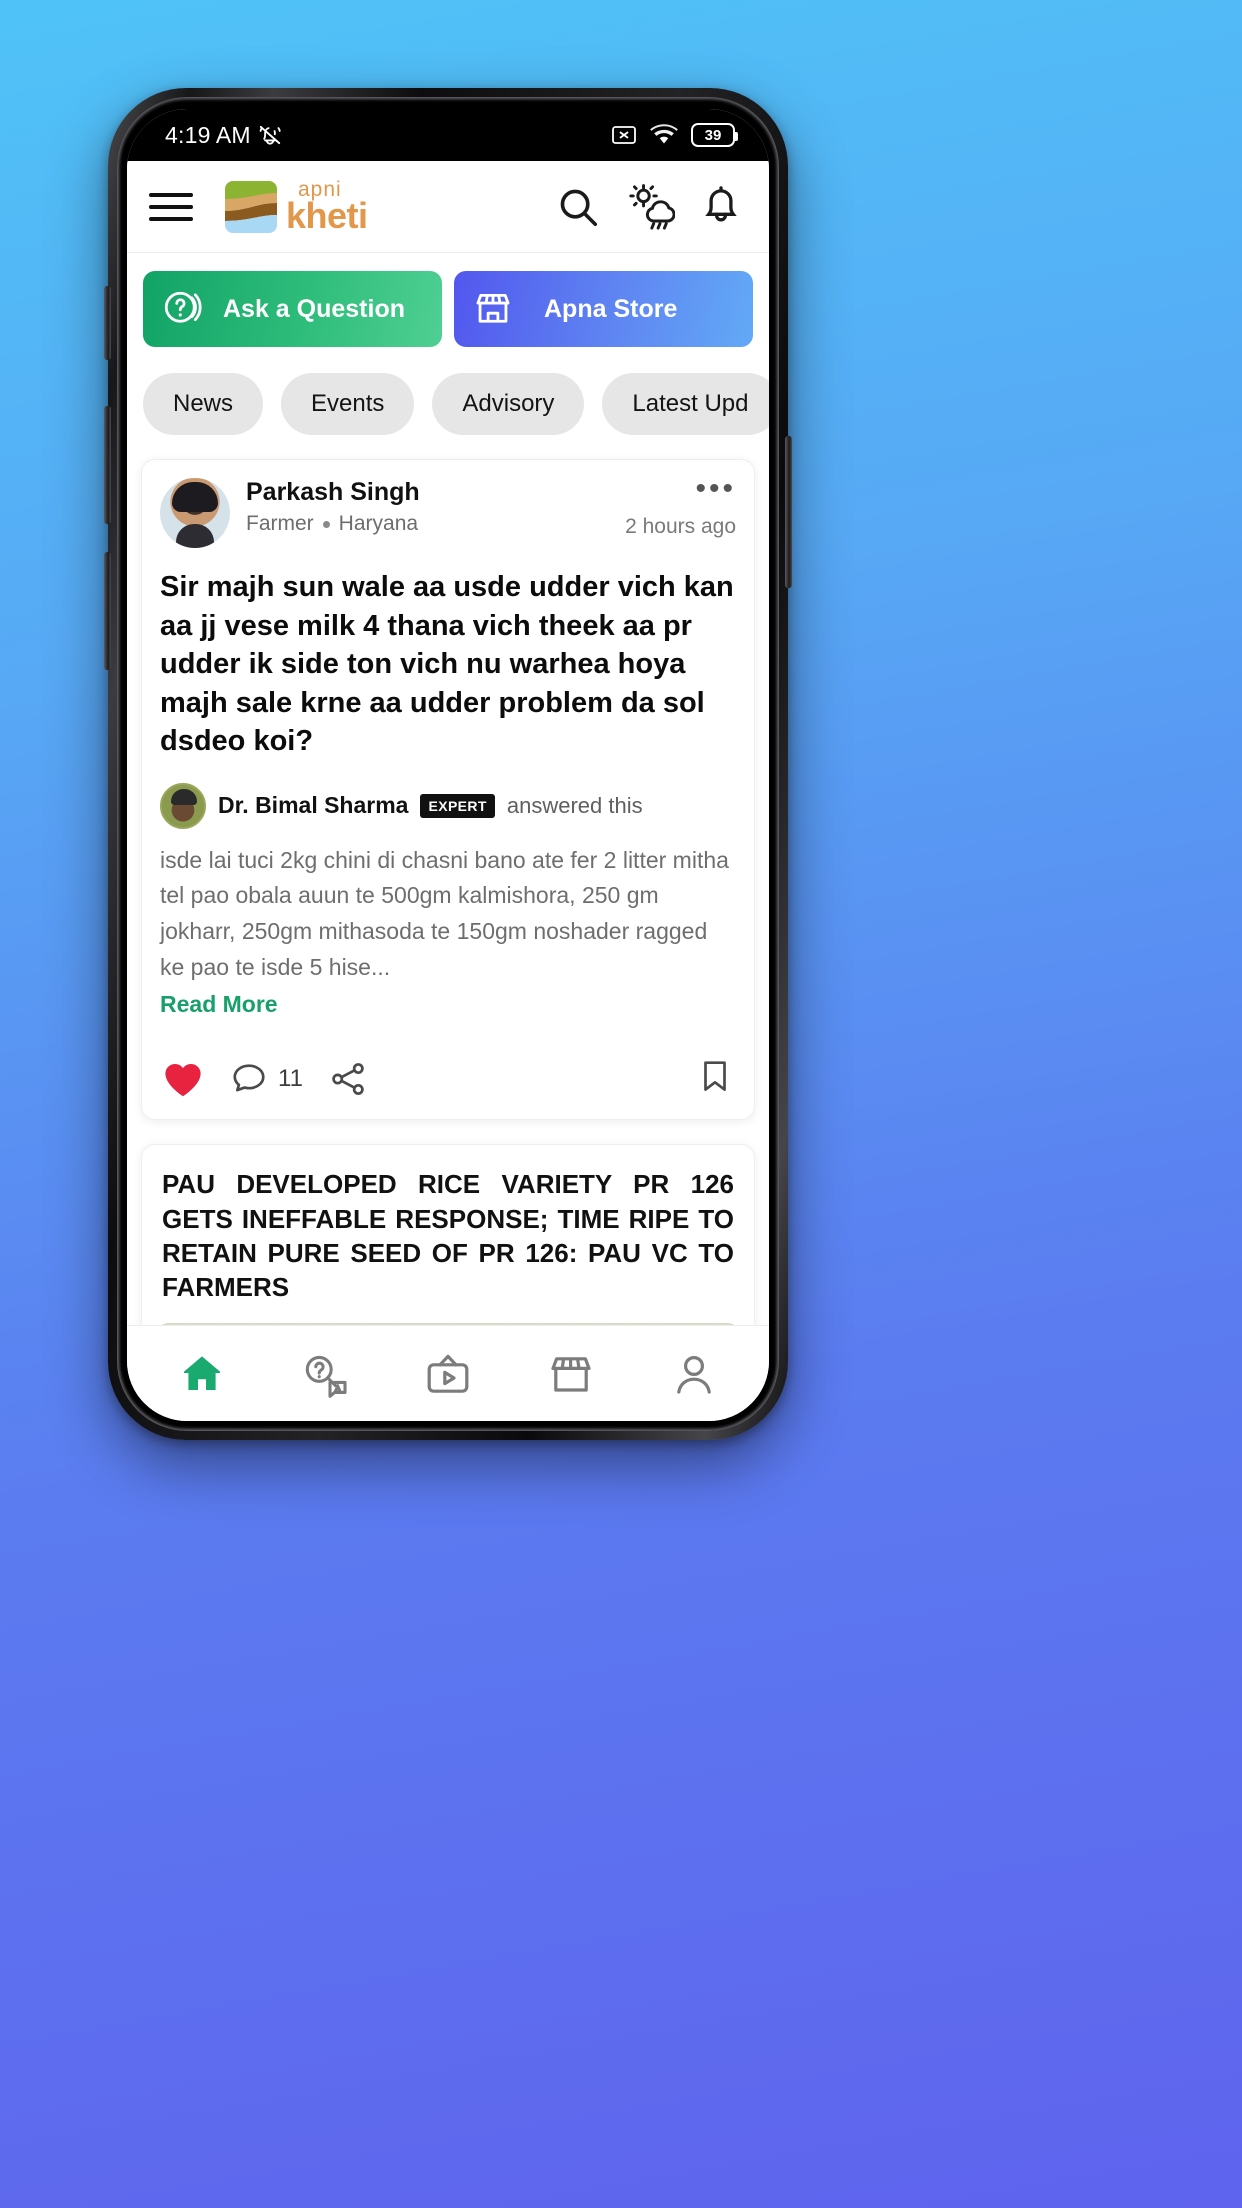 This screenshot has height=2208, width=1242. I want to click on phone-button-power, so click(788, 512).